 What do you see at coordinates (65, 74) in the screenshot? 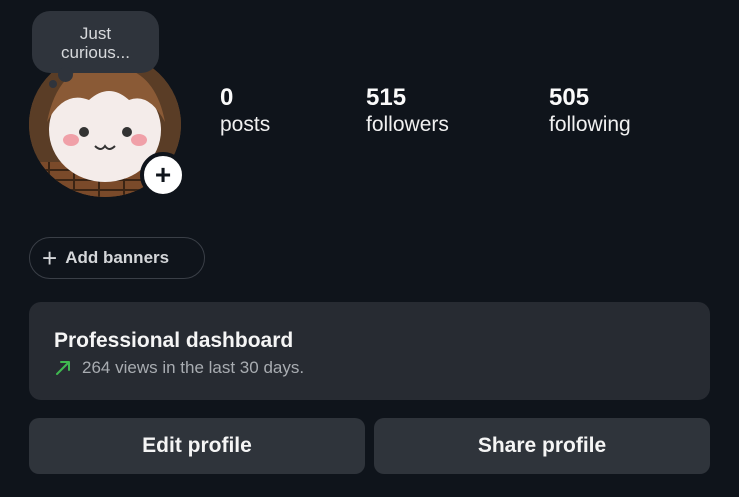
I see `note-bubble-tail` at bounding box center [65, 74].